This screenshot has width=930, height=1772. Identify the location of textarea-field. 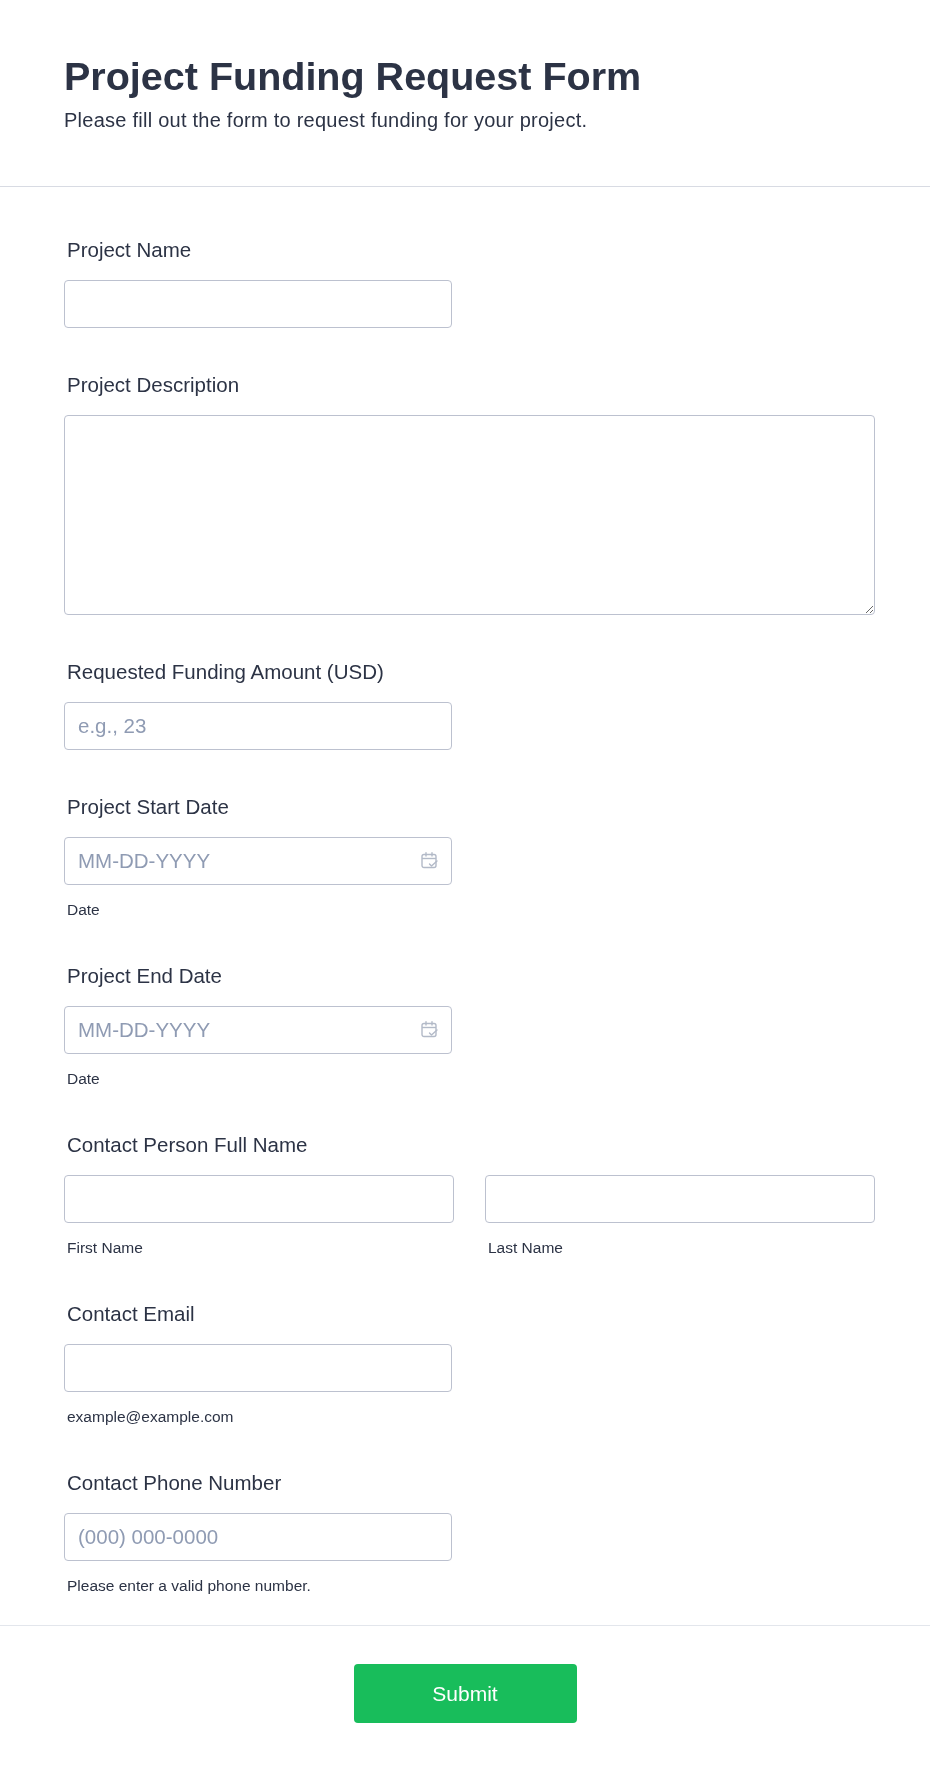
(469, 515).